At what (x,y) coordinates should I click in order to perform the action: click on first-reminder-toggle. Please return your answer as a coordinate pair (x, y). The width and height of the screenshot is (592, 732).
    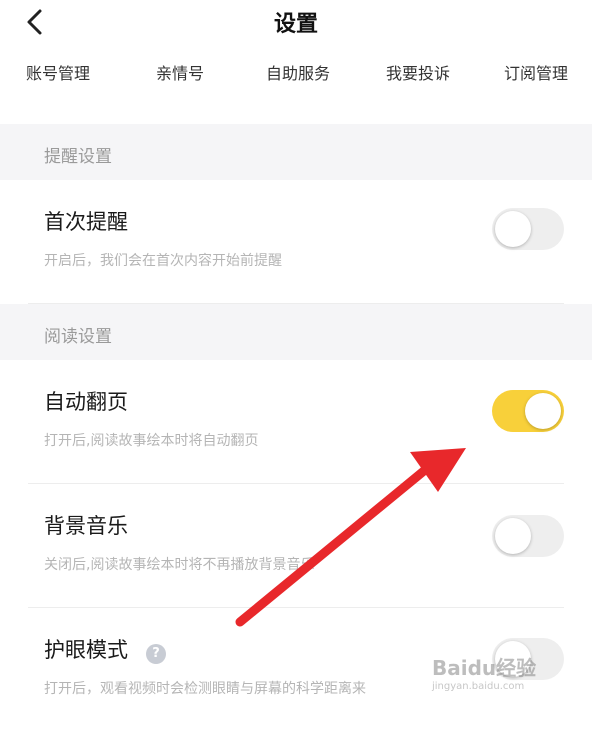
    Looking at the image, I should click on (528, 229).